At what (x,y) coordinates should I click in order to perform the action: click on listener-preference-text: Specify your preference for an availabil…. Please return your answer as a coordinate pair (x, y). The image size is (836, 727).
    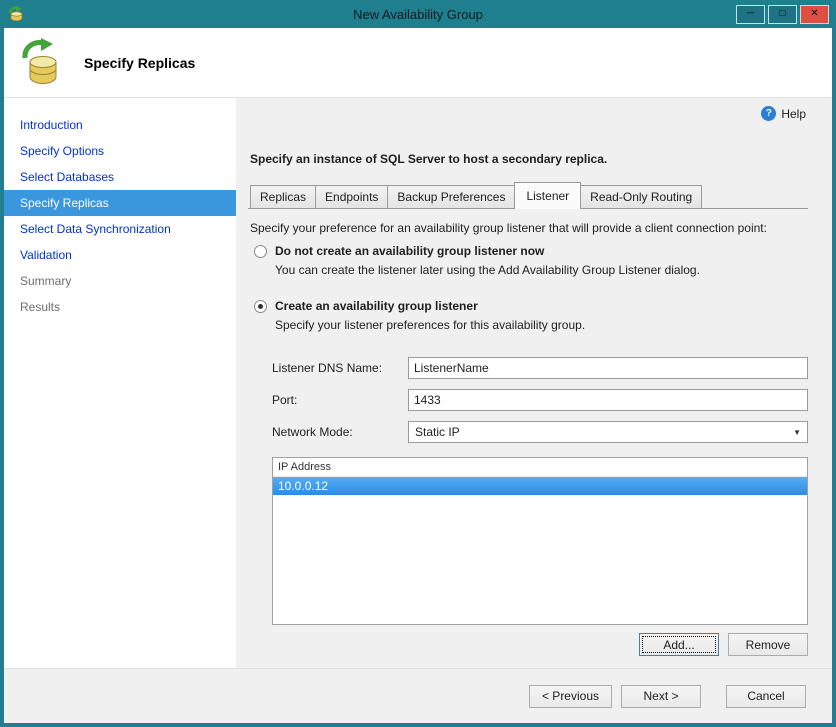
    Looking at the image, I should click on (508, 228).